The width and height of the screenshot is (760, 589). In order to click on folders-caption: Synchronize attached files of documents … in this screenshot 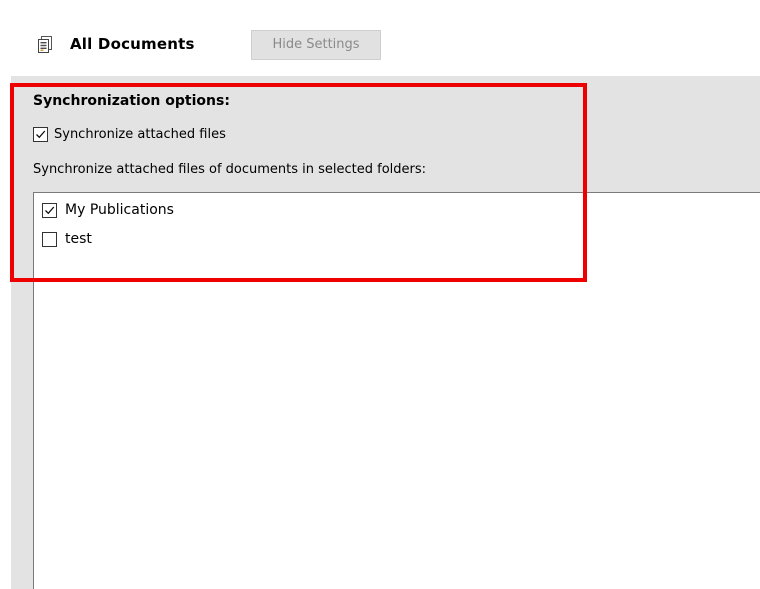, I will do `click(230, 169)`.